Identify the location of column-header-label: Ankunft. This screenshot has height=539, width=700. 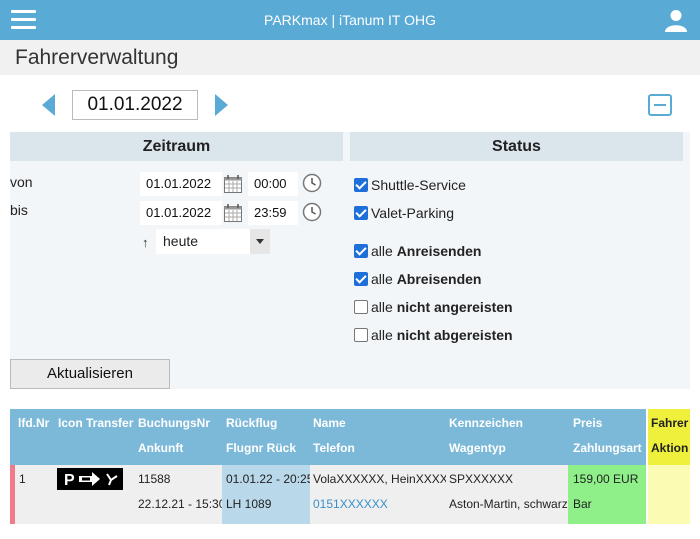
(161, 448).